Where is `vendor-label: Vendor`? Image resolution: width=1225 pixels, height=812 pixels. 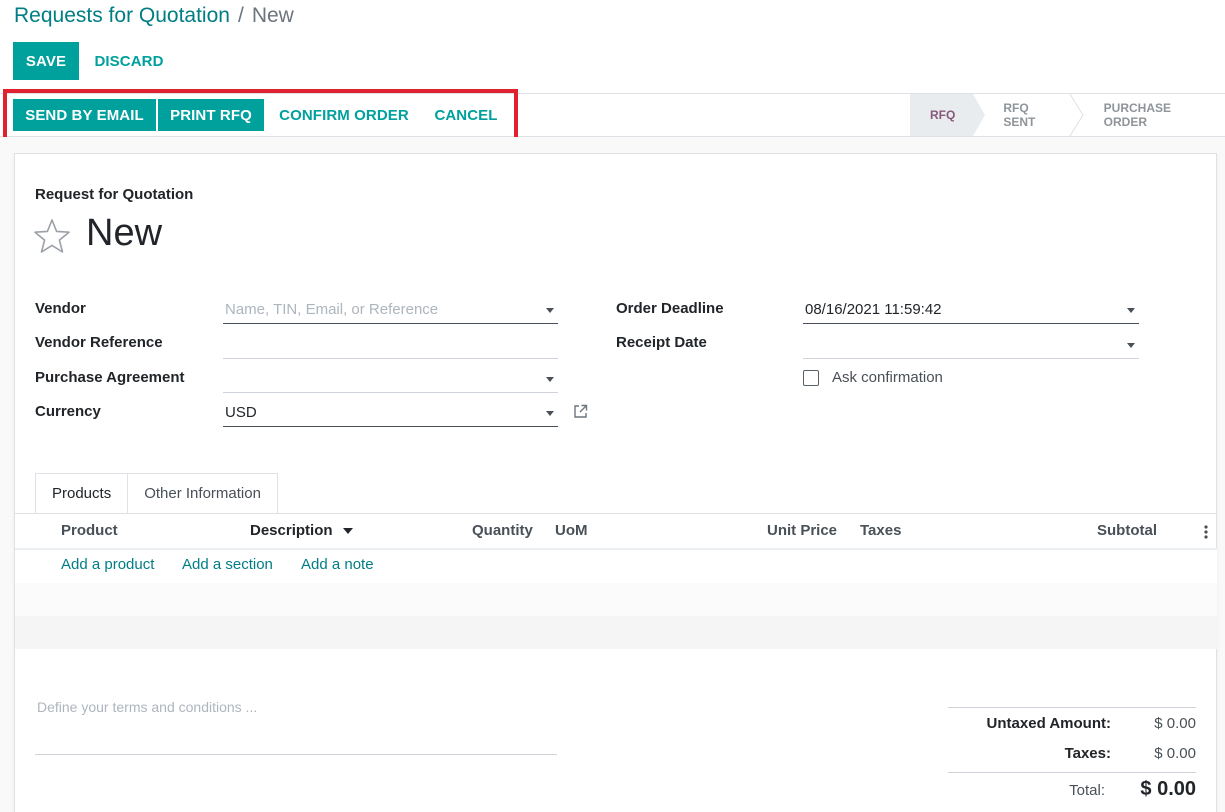
vendor-label: Vendor is located at coordinates (60, 308).